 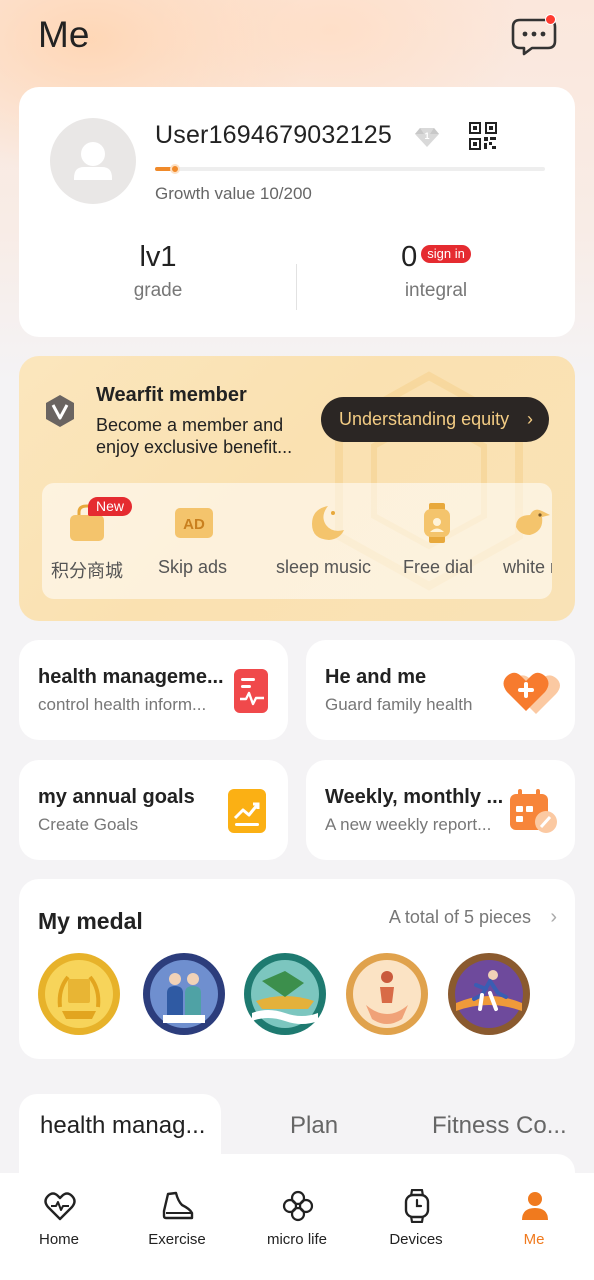 What do you see at coordinates (116, 797) in the screenshot?
I see `feature-title: my annual goals` at bounding box center [116, 797].